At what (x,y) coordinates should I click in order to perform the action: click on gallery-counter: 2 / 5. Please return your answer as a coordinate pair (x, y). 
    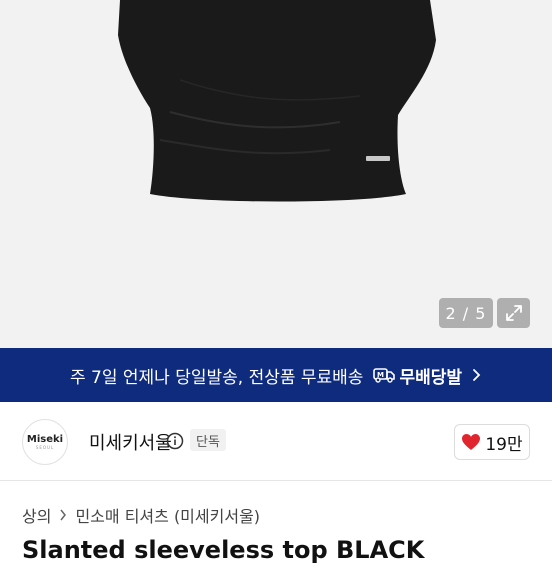
    Looking at the image, I should click on (466, 313).